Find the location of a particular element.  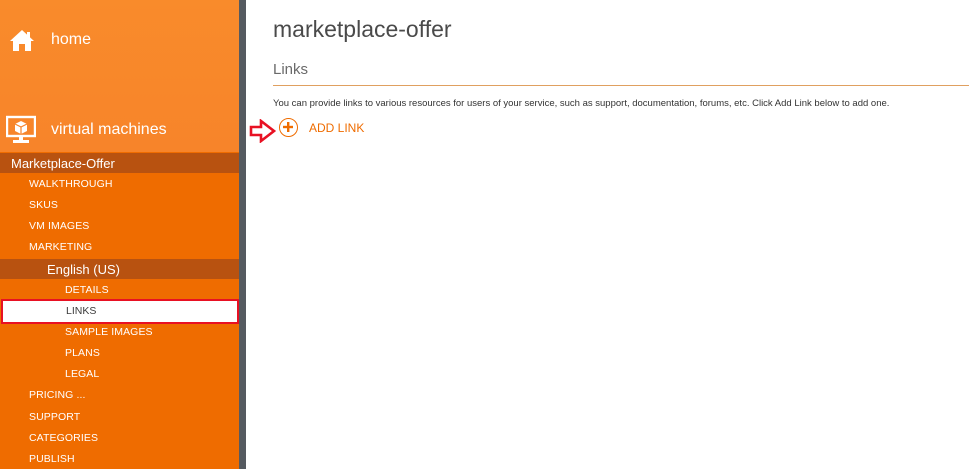

language-section-header: English (US) is located at coordinates (119, 269).